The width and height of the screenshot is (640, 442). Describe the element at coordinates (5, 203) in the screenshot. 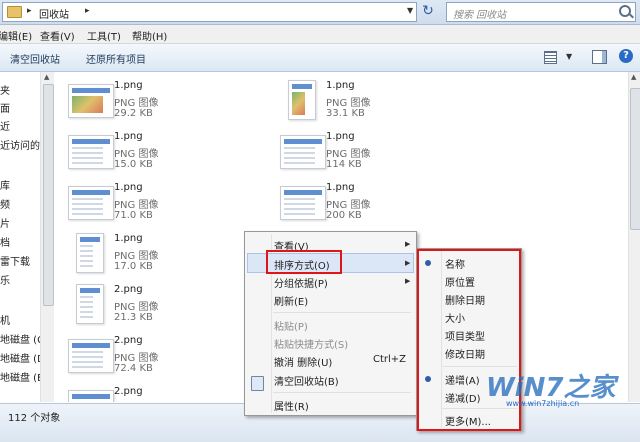

I see `nav-item-videos: 频` at that location.